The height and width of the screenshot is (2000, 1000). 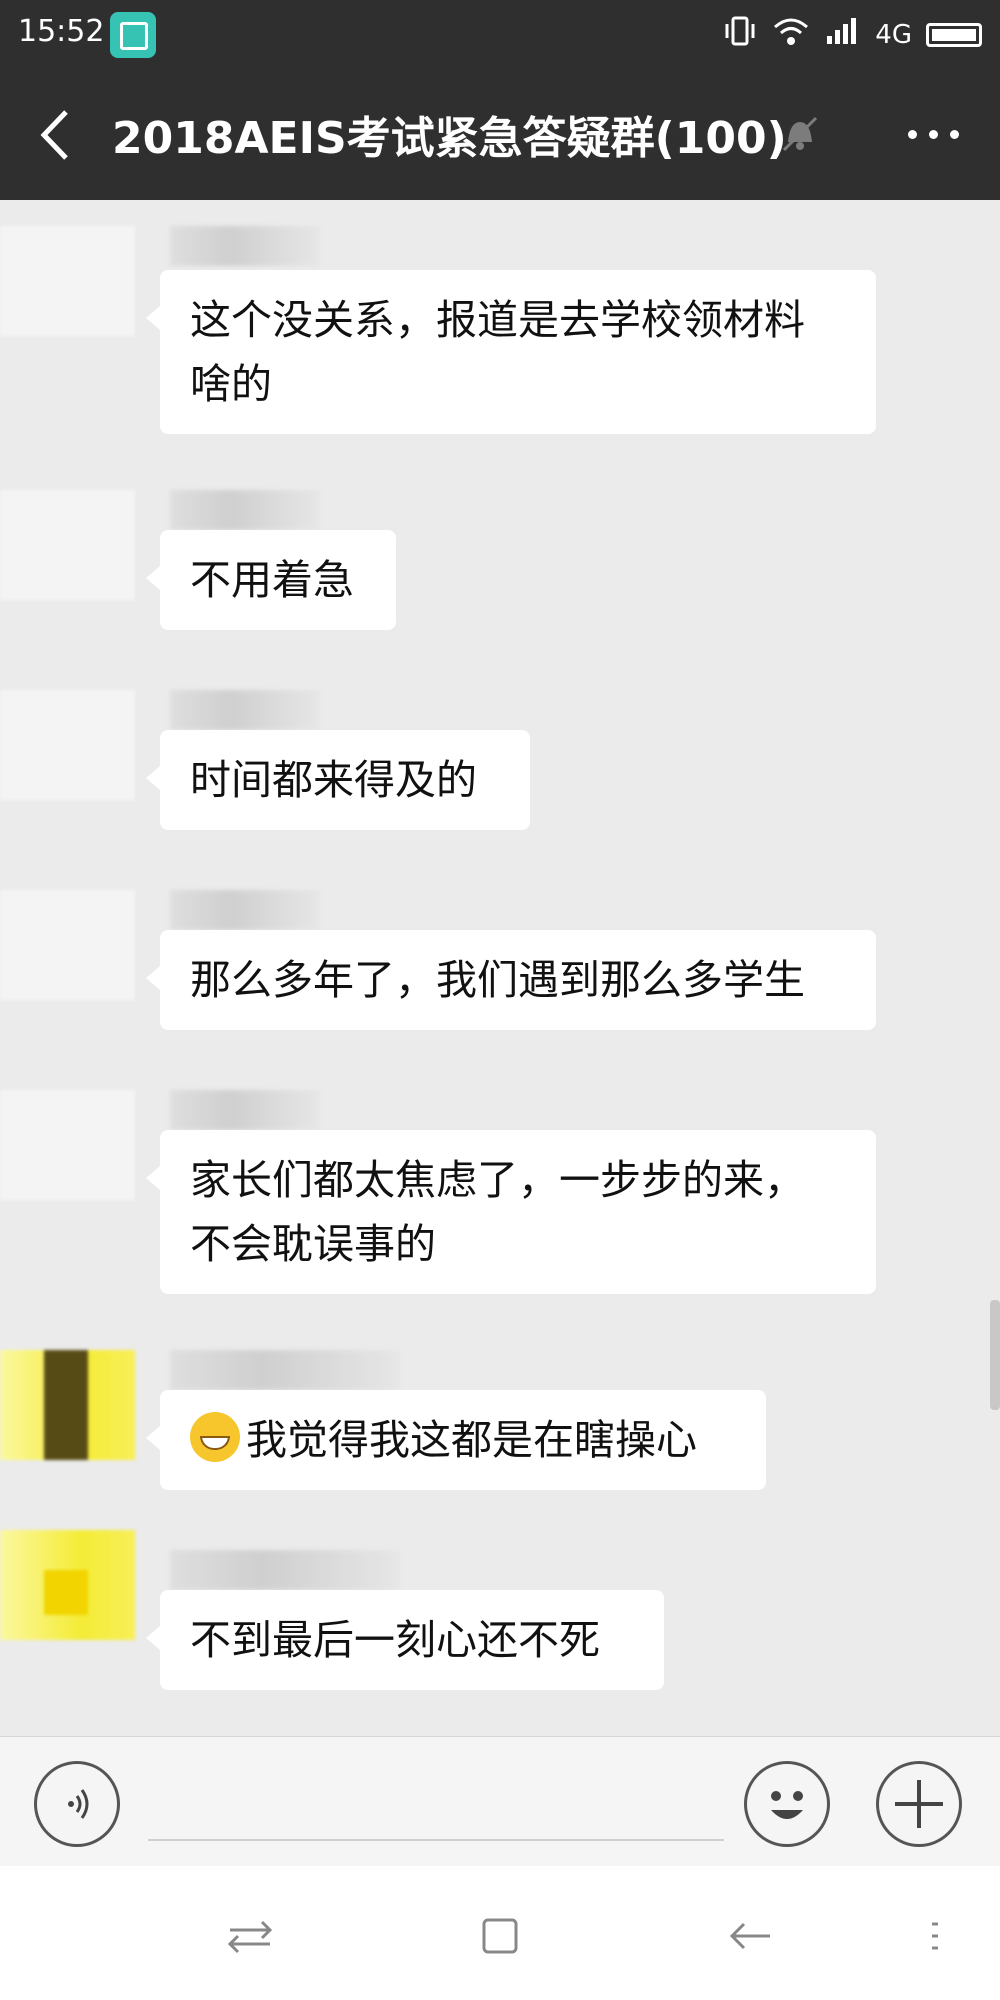 I want to click on switch-icon, so click(x=250, y=1937).